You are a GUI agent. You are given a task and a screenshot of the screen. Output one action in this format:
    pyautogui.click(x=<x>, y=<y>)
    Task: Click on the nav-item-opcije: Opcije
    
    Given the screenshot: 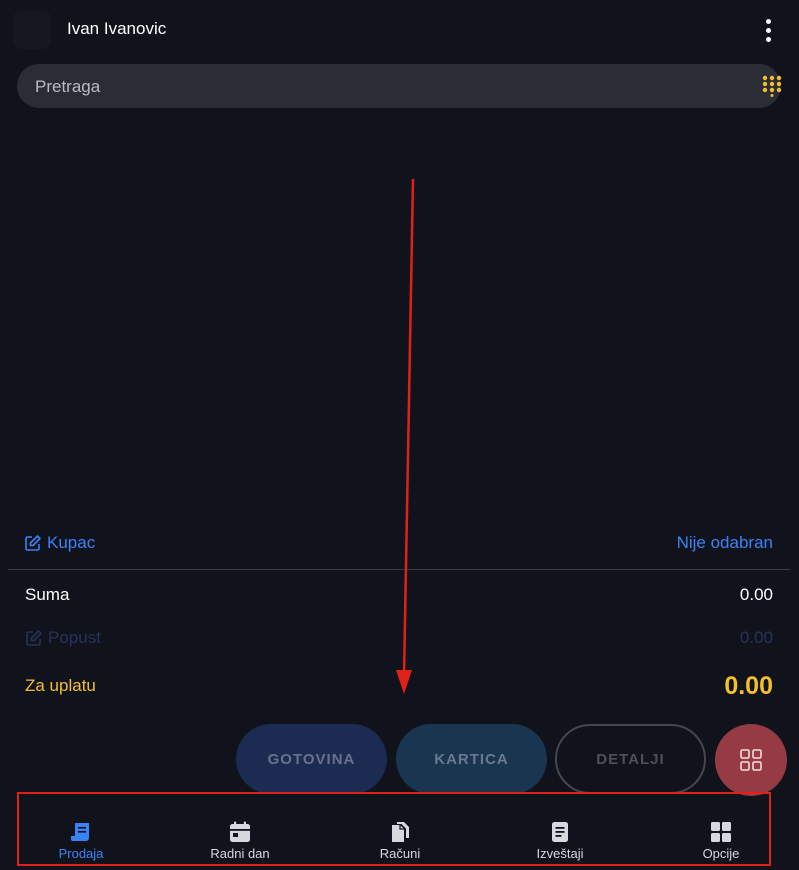 What is the action you would take?
    pyautogui.click(x=721, y=830)
    